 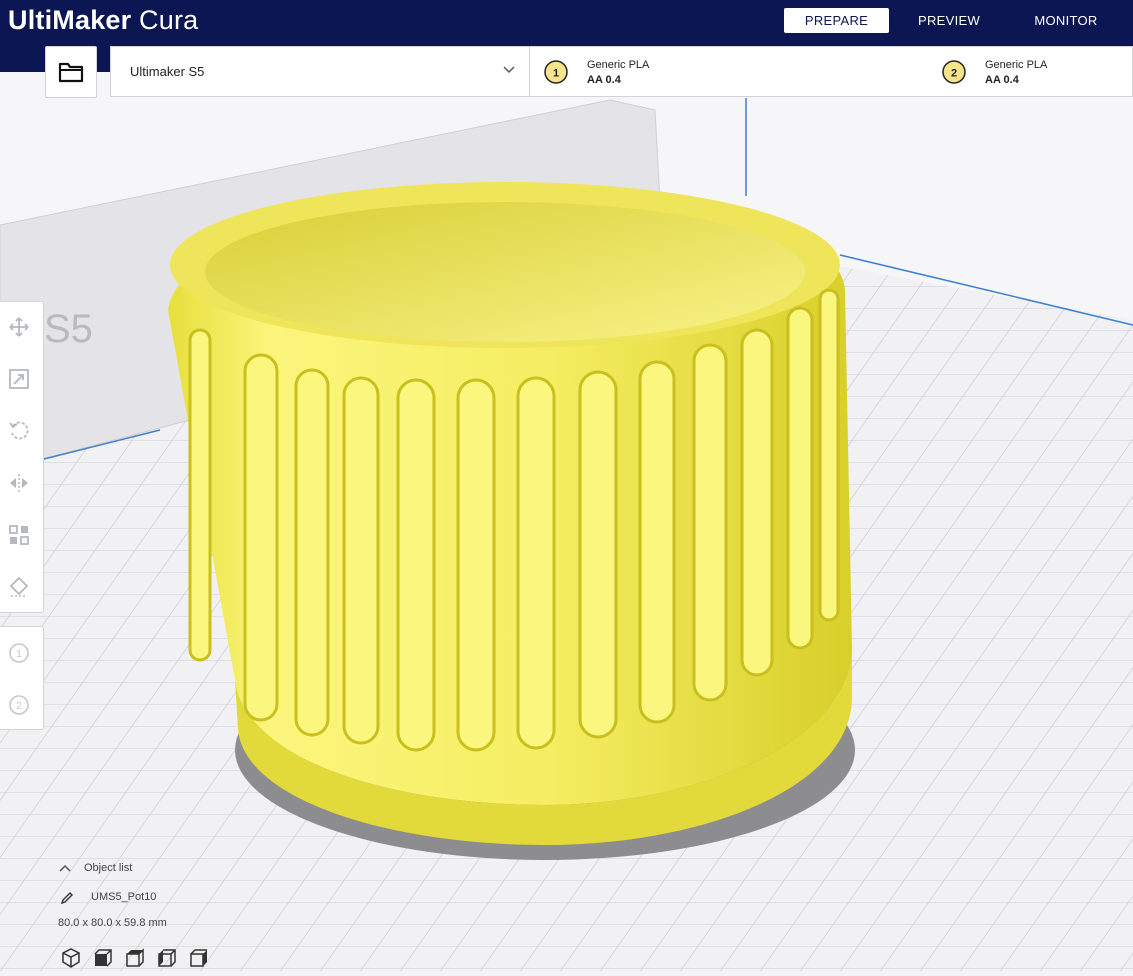 What do you see at coordinates (103, 958) in the screenshot?
I see `front-view-icon` at bounding box center [103, 958].